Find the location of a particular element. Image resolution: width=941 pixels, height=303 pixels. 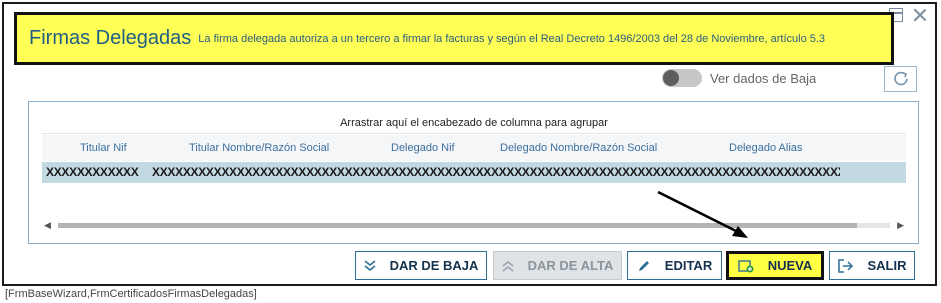

editar-label: EDITAR is located at coordinates (688, 265).